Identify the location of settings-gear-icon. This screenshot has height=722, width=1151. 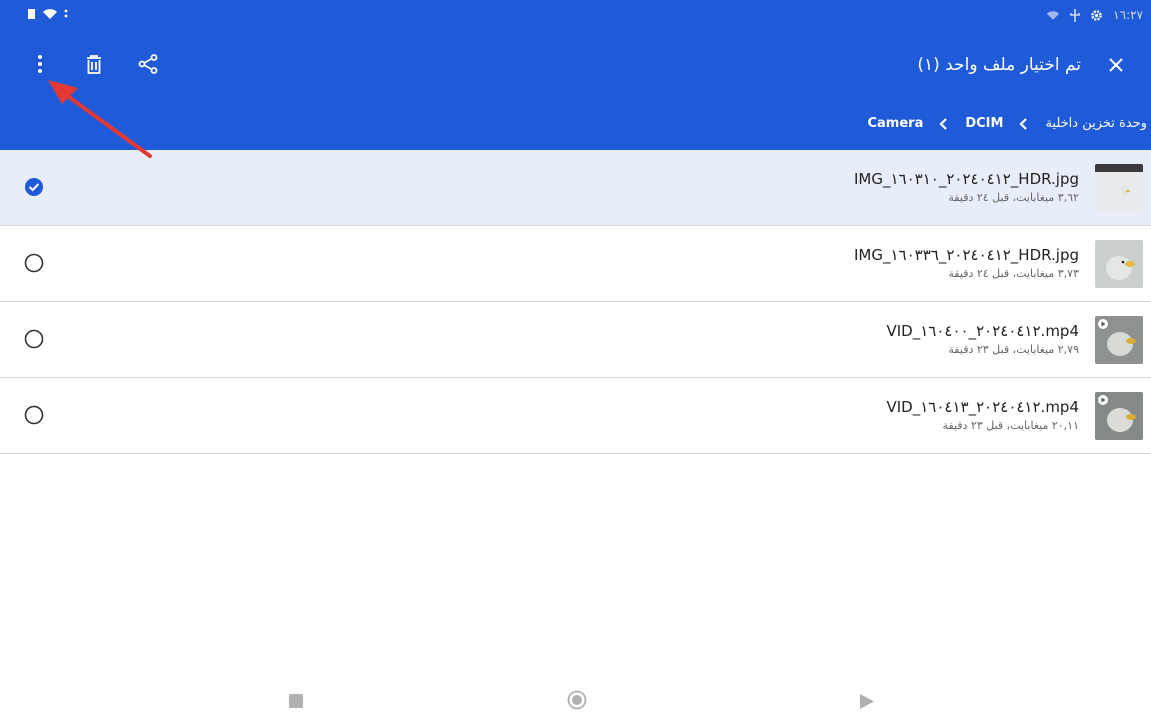
(1096, 15).